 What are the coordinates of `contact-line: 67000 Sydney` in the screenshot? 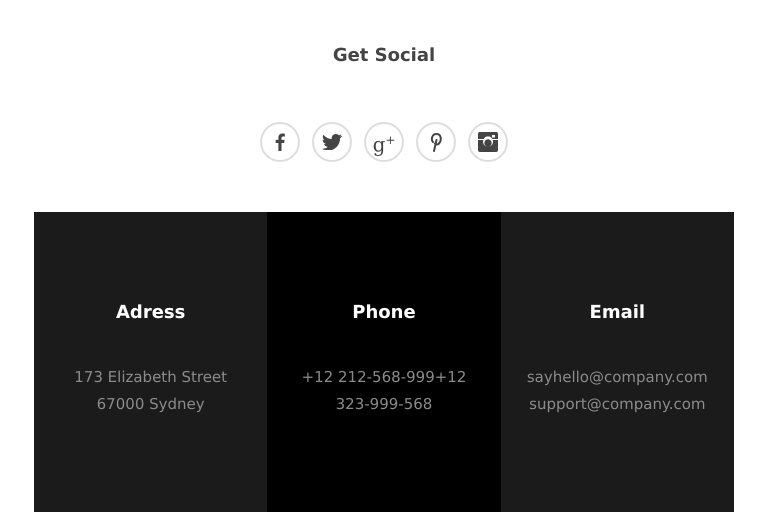 It's located at (150, 404).